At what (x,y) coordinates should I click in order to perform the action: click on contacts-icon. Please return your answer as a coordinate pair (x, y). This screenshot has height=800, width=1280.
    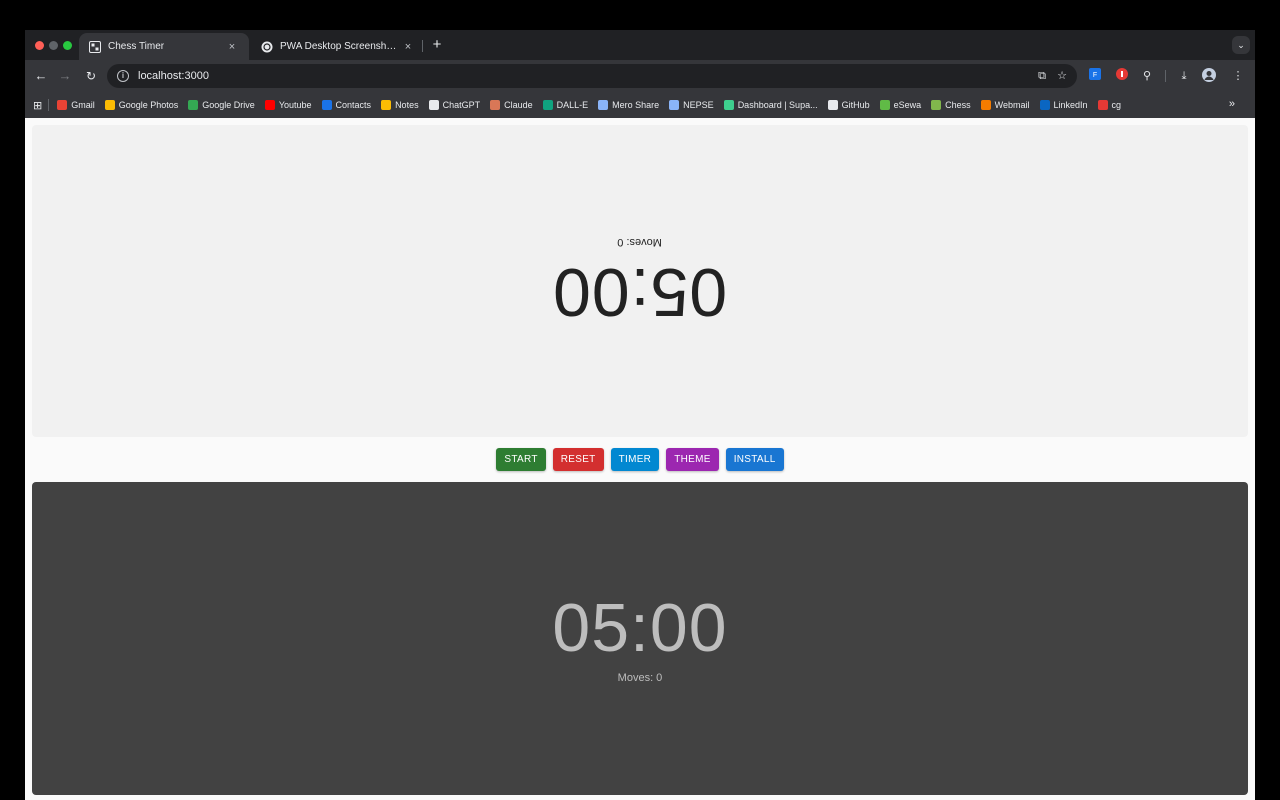
    Looking at the image, I should click on (326, 105).